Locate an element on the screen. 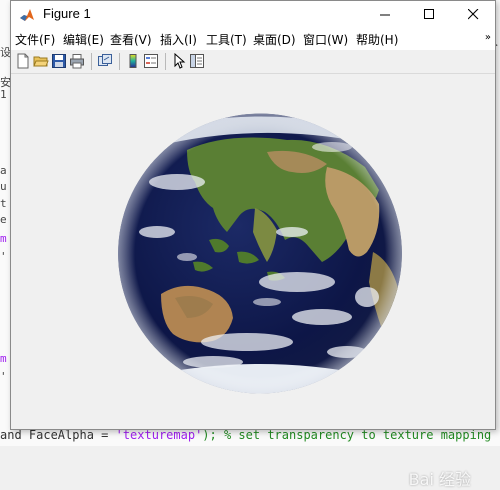 Image resolution: width=500 pixels, height=490 pixels. menu-edit: 编辑(E) is located at coordinates (83, 39).